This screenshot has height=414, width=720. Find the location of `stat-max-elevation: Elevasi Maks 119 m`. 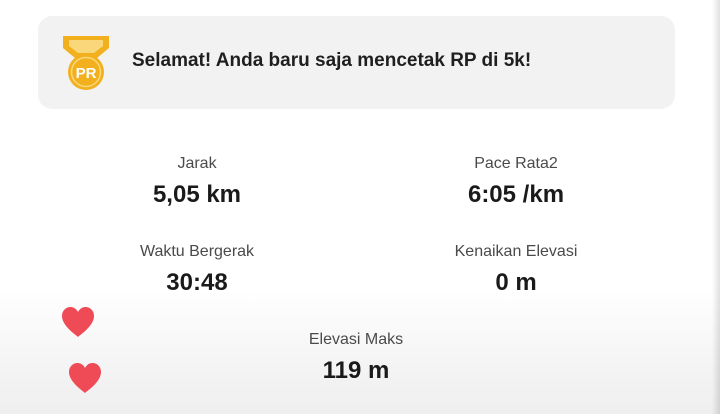

stat-max-elevation: Elevasi Maks 119 m is located at coordinates (356, 358).